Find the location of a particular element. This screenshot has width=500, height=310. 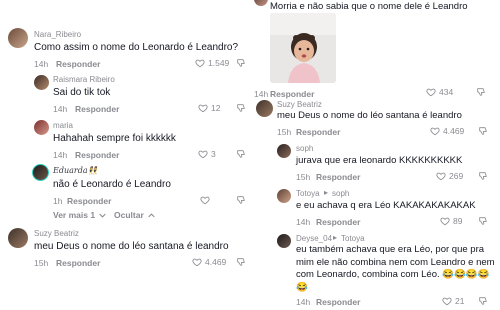

view-more-replies-button: Ver mais 1 is located at coordinates (74, 215).